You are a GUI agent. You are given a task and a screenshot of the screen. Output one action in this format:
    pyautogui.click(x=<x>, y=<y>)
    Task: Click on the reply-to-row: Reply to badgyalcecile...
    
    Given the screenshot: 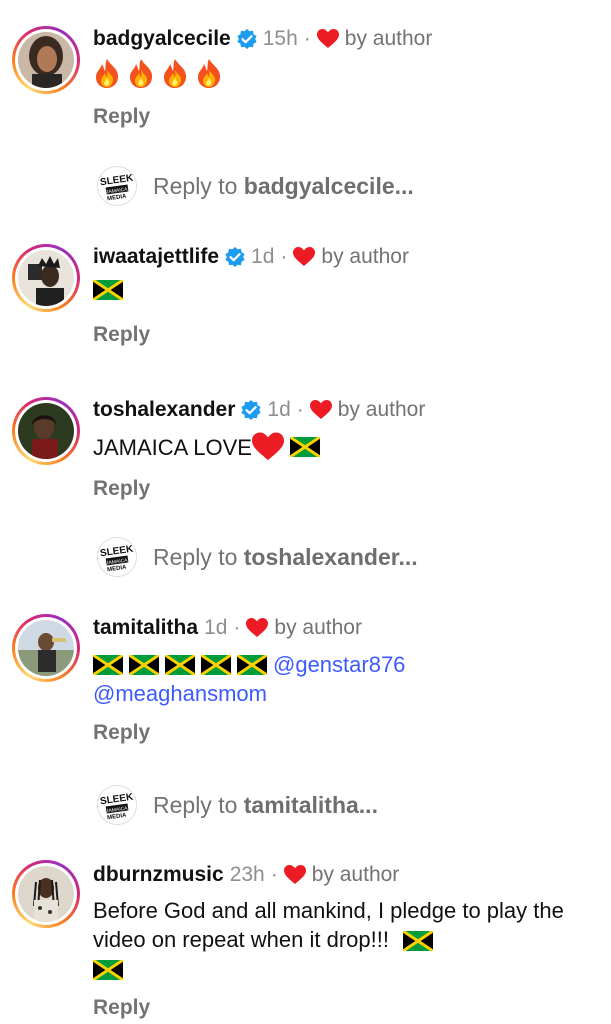 What is the action you would take?
    pyautogui.click(x=255, y=186)
    